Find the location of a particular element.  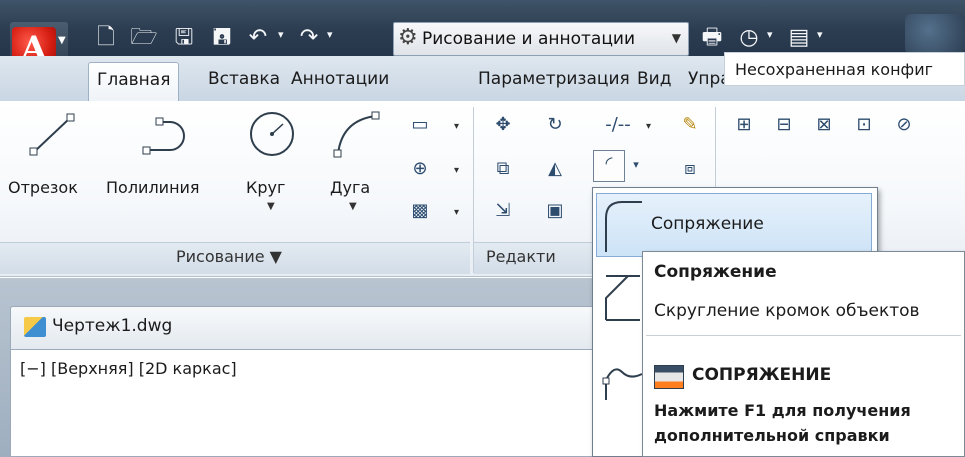

gear-icon: ⚙ is located at coordinates (408, 37).